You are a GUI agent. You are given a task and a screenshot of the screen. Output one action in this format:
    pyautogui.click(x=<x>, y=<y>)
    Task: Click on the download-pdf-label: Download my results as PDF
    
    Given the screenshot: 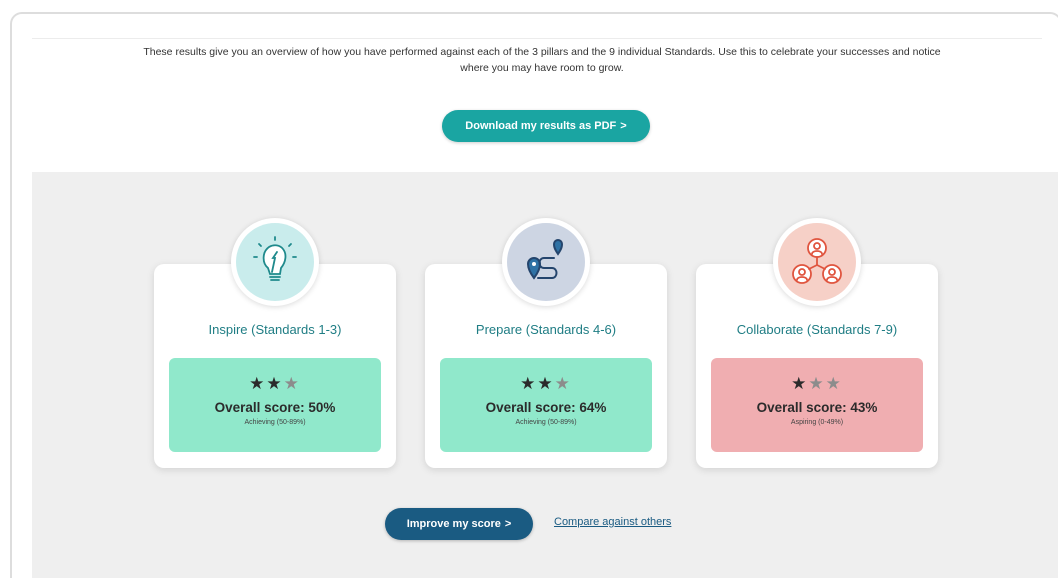 What is the action you would take?
    pyautogui.click(x=541, y=126)
    